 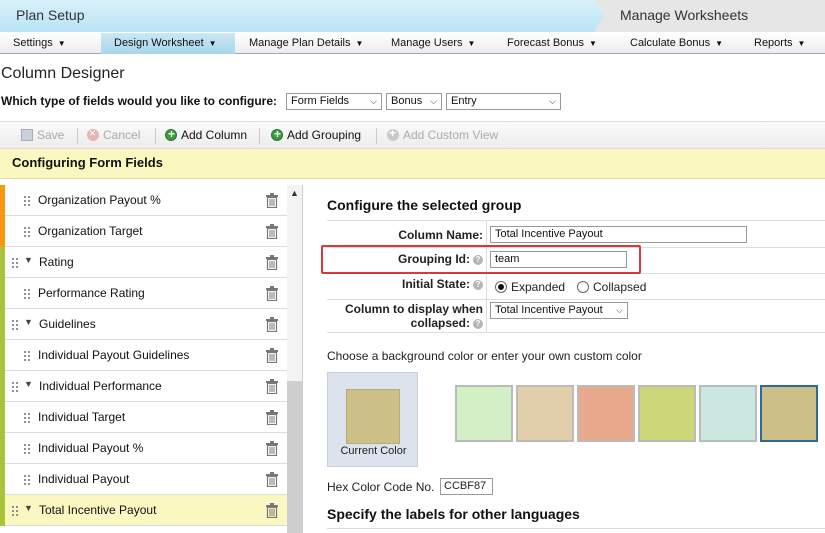 What do you see at coordinates (143, 324) in the screenshot?
I see `list-group-row: ▼ Guidelines` at bounding box center [143, 324].